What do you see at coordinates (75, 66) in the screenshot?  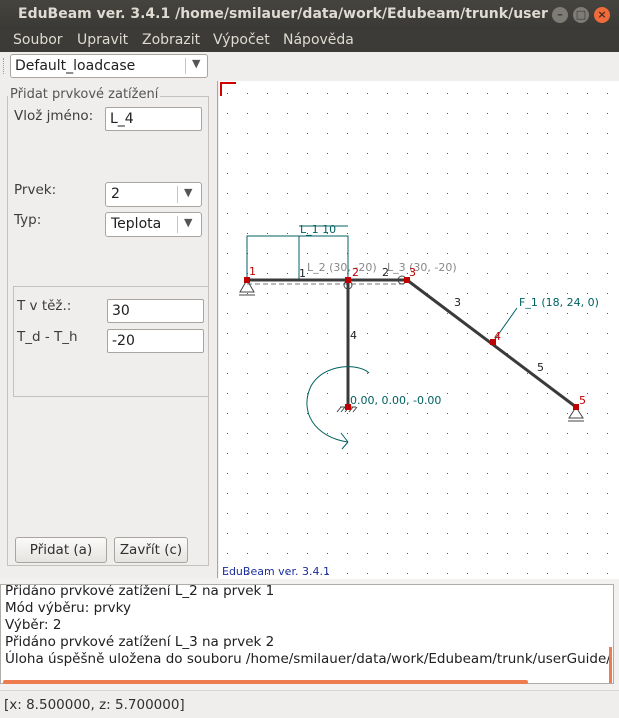 I see `loadcase-value: Default_loadcase` at bounding box center [75, 66].